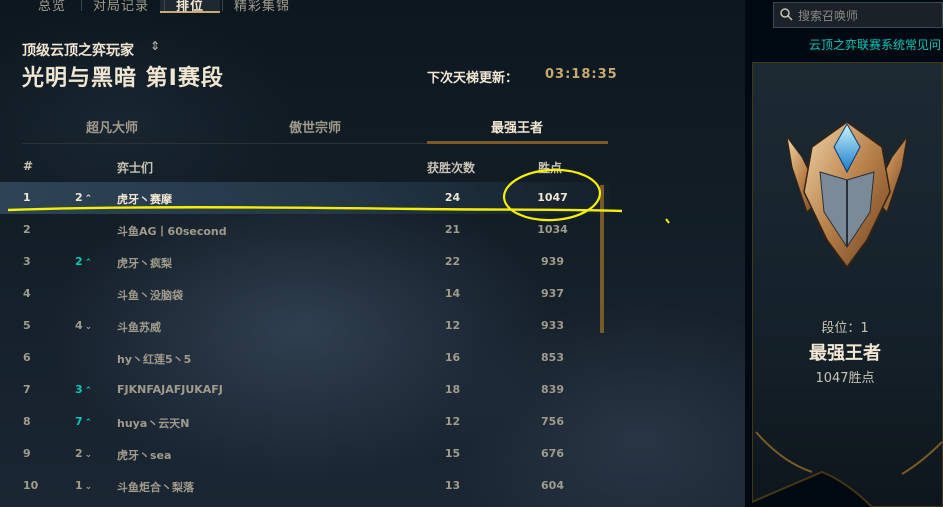  I want to click on column-header-players: 弈士们, so click(135, 168).